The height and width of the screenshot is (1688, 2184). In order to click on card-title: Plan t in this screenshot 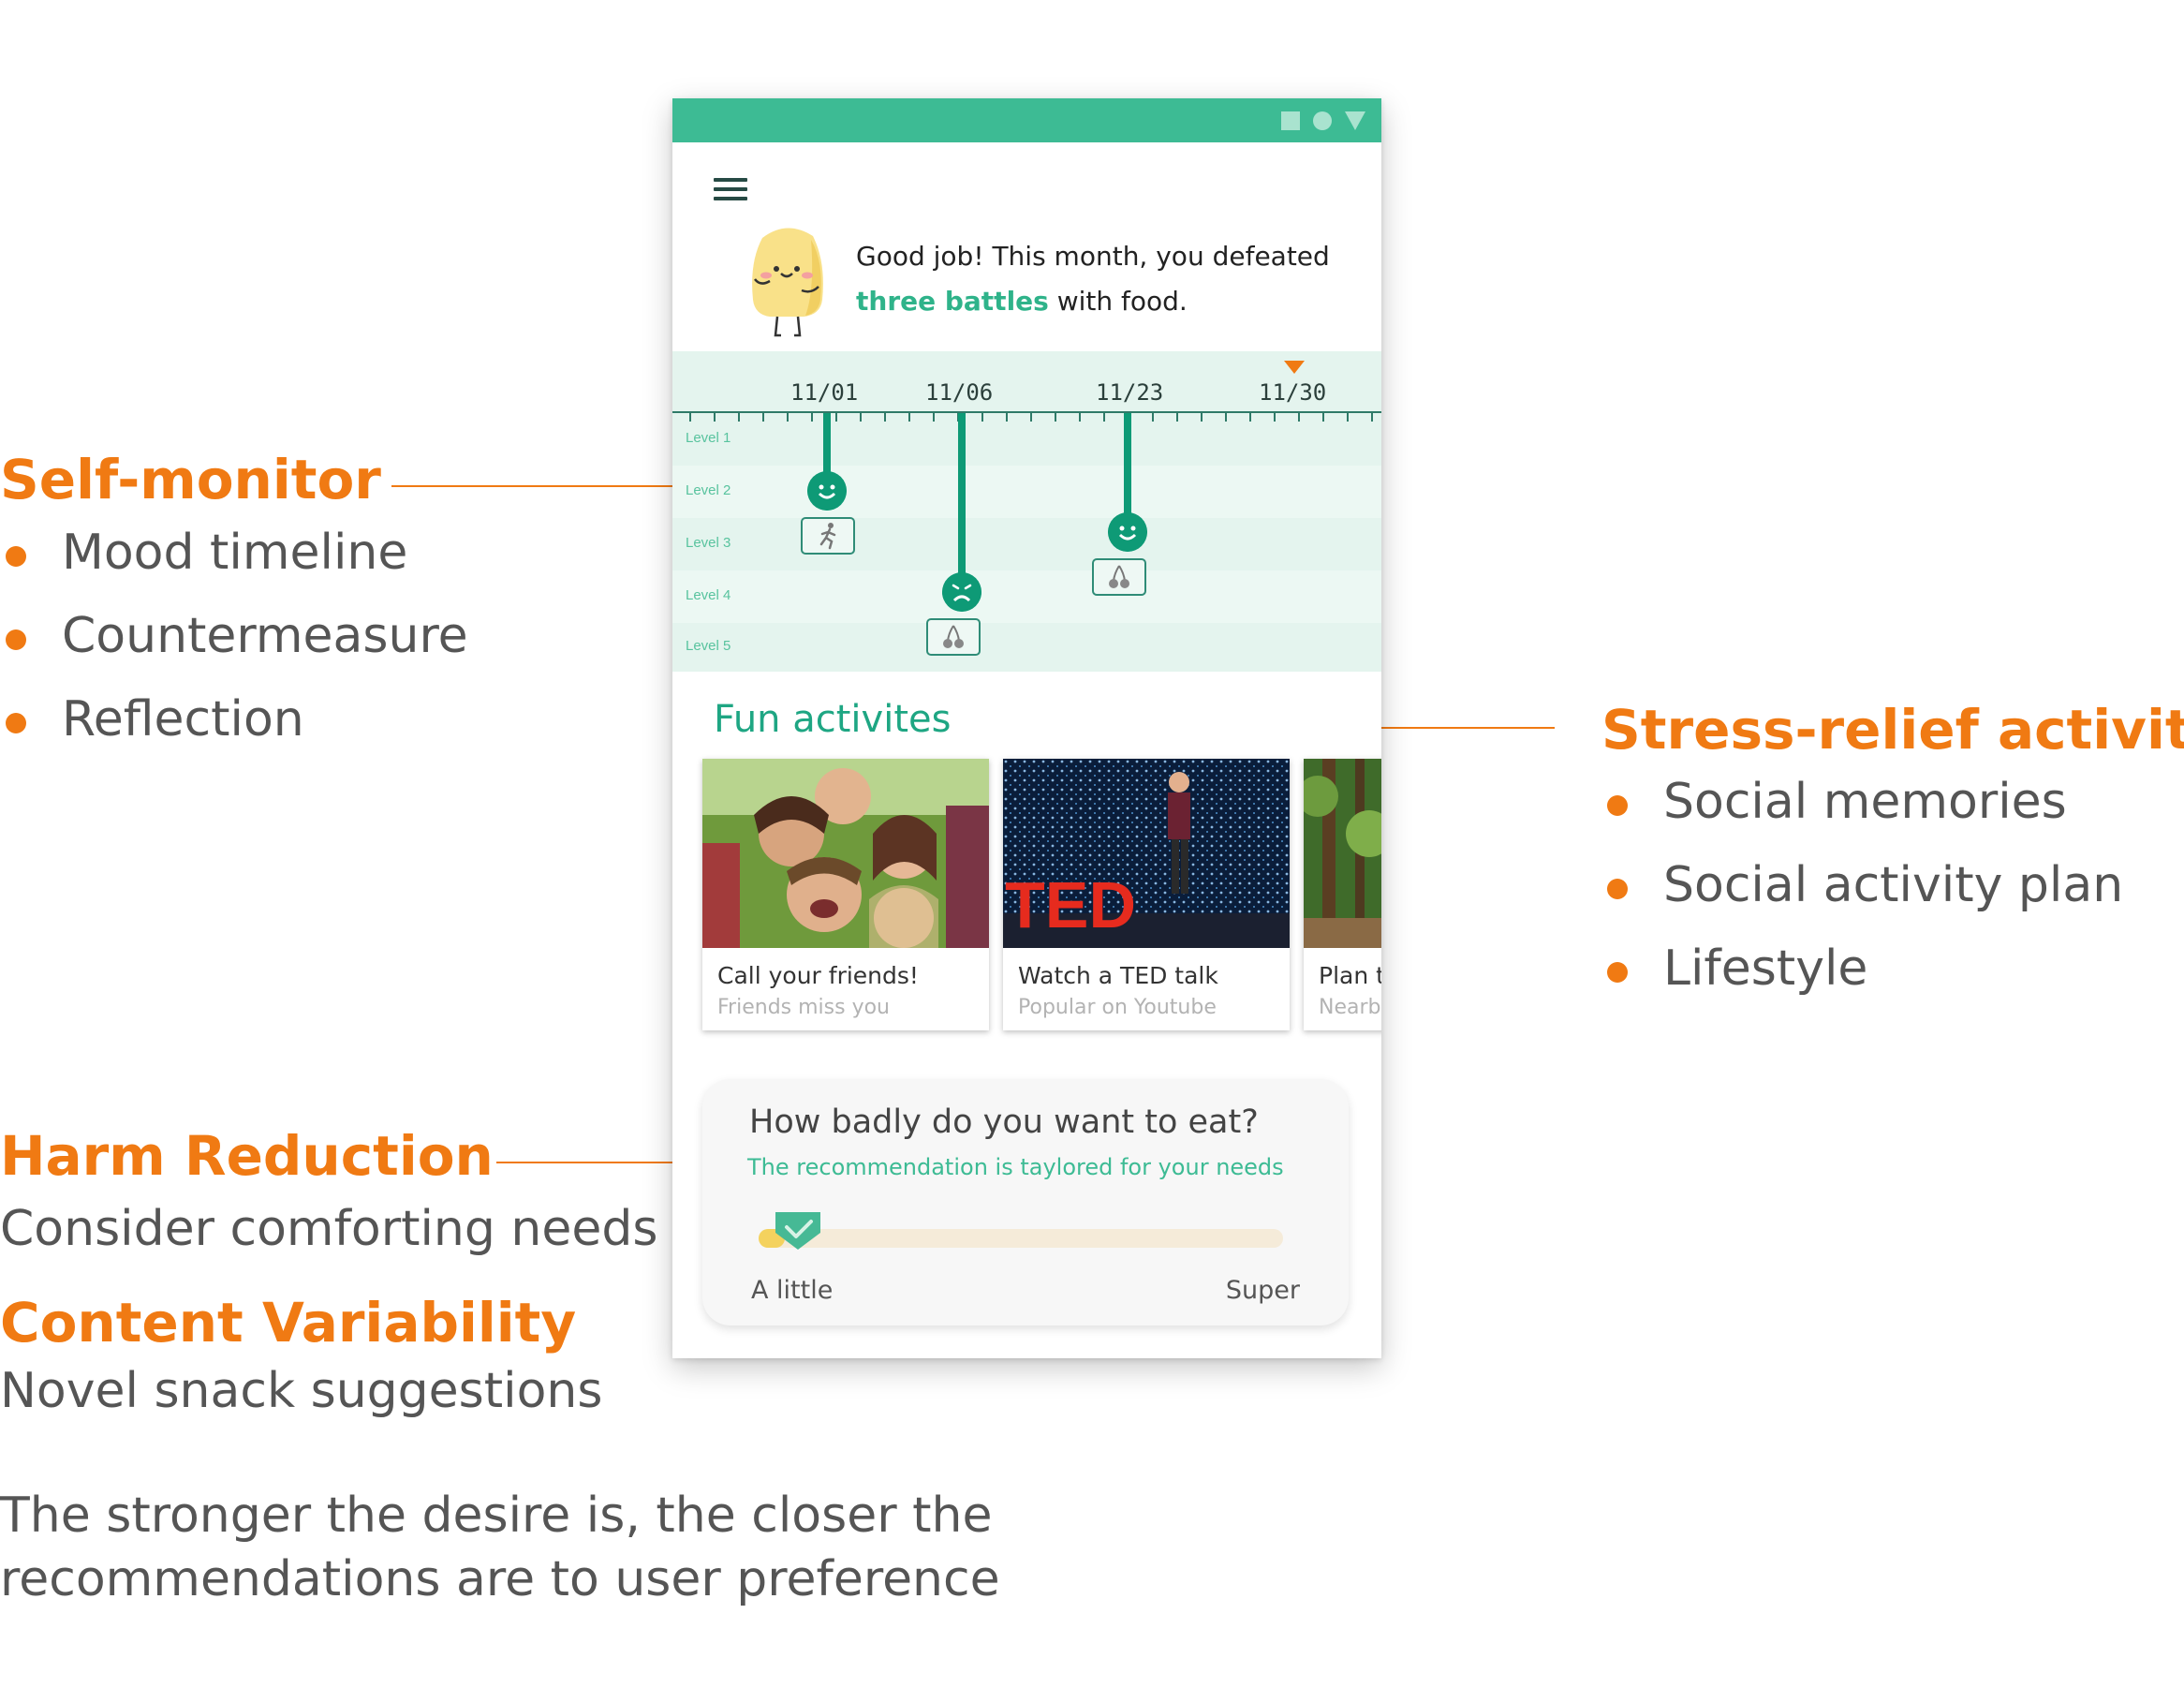, I will do `click(1350, 976)`.